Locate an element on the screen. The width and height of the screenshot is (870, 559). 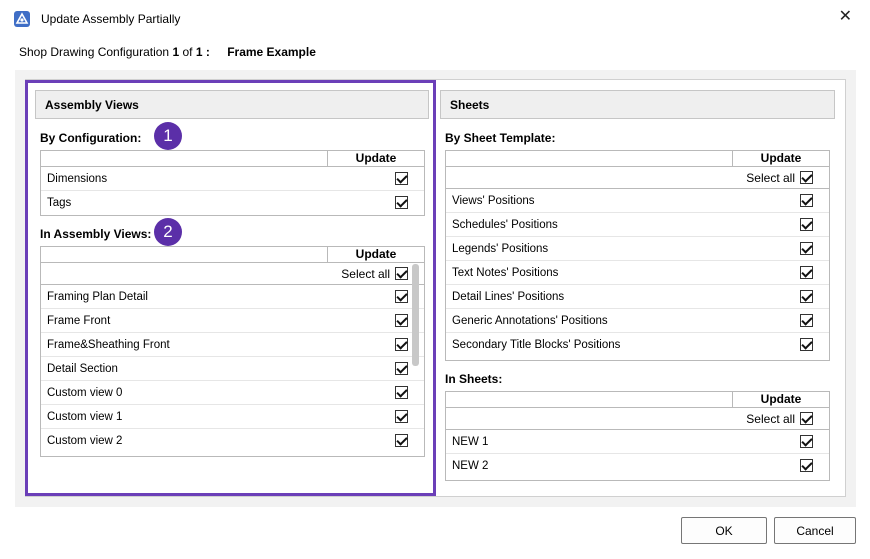
list-item: Tags is located at coordinates (232, 203).